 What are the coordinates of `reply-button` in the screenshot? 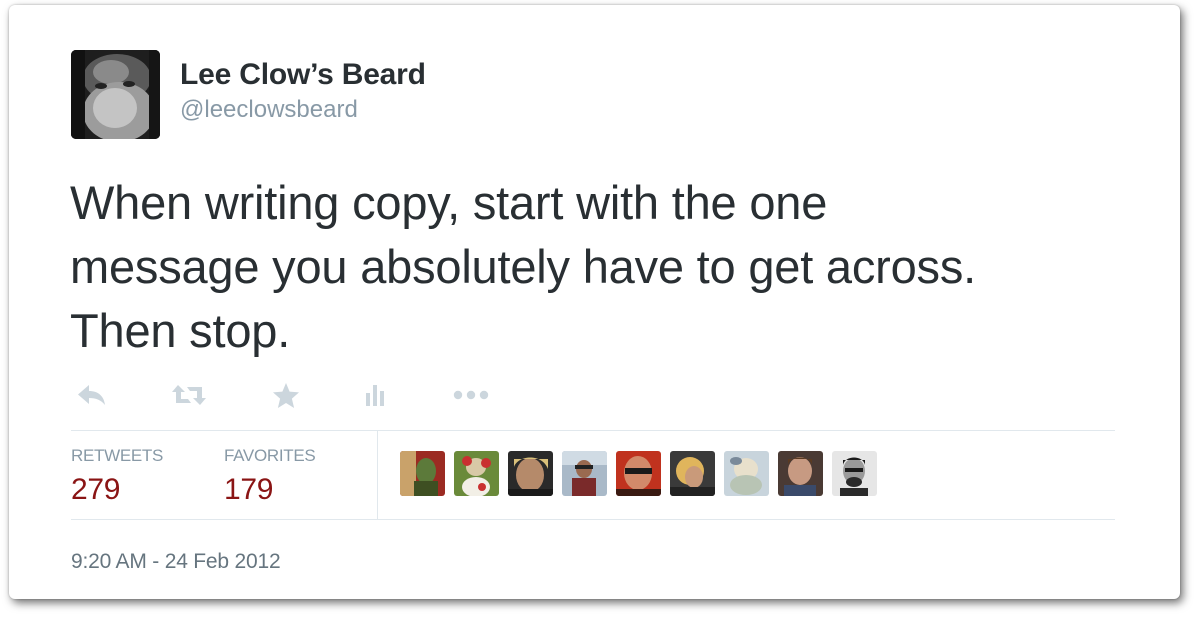 It's located at (92, 395).